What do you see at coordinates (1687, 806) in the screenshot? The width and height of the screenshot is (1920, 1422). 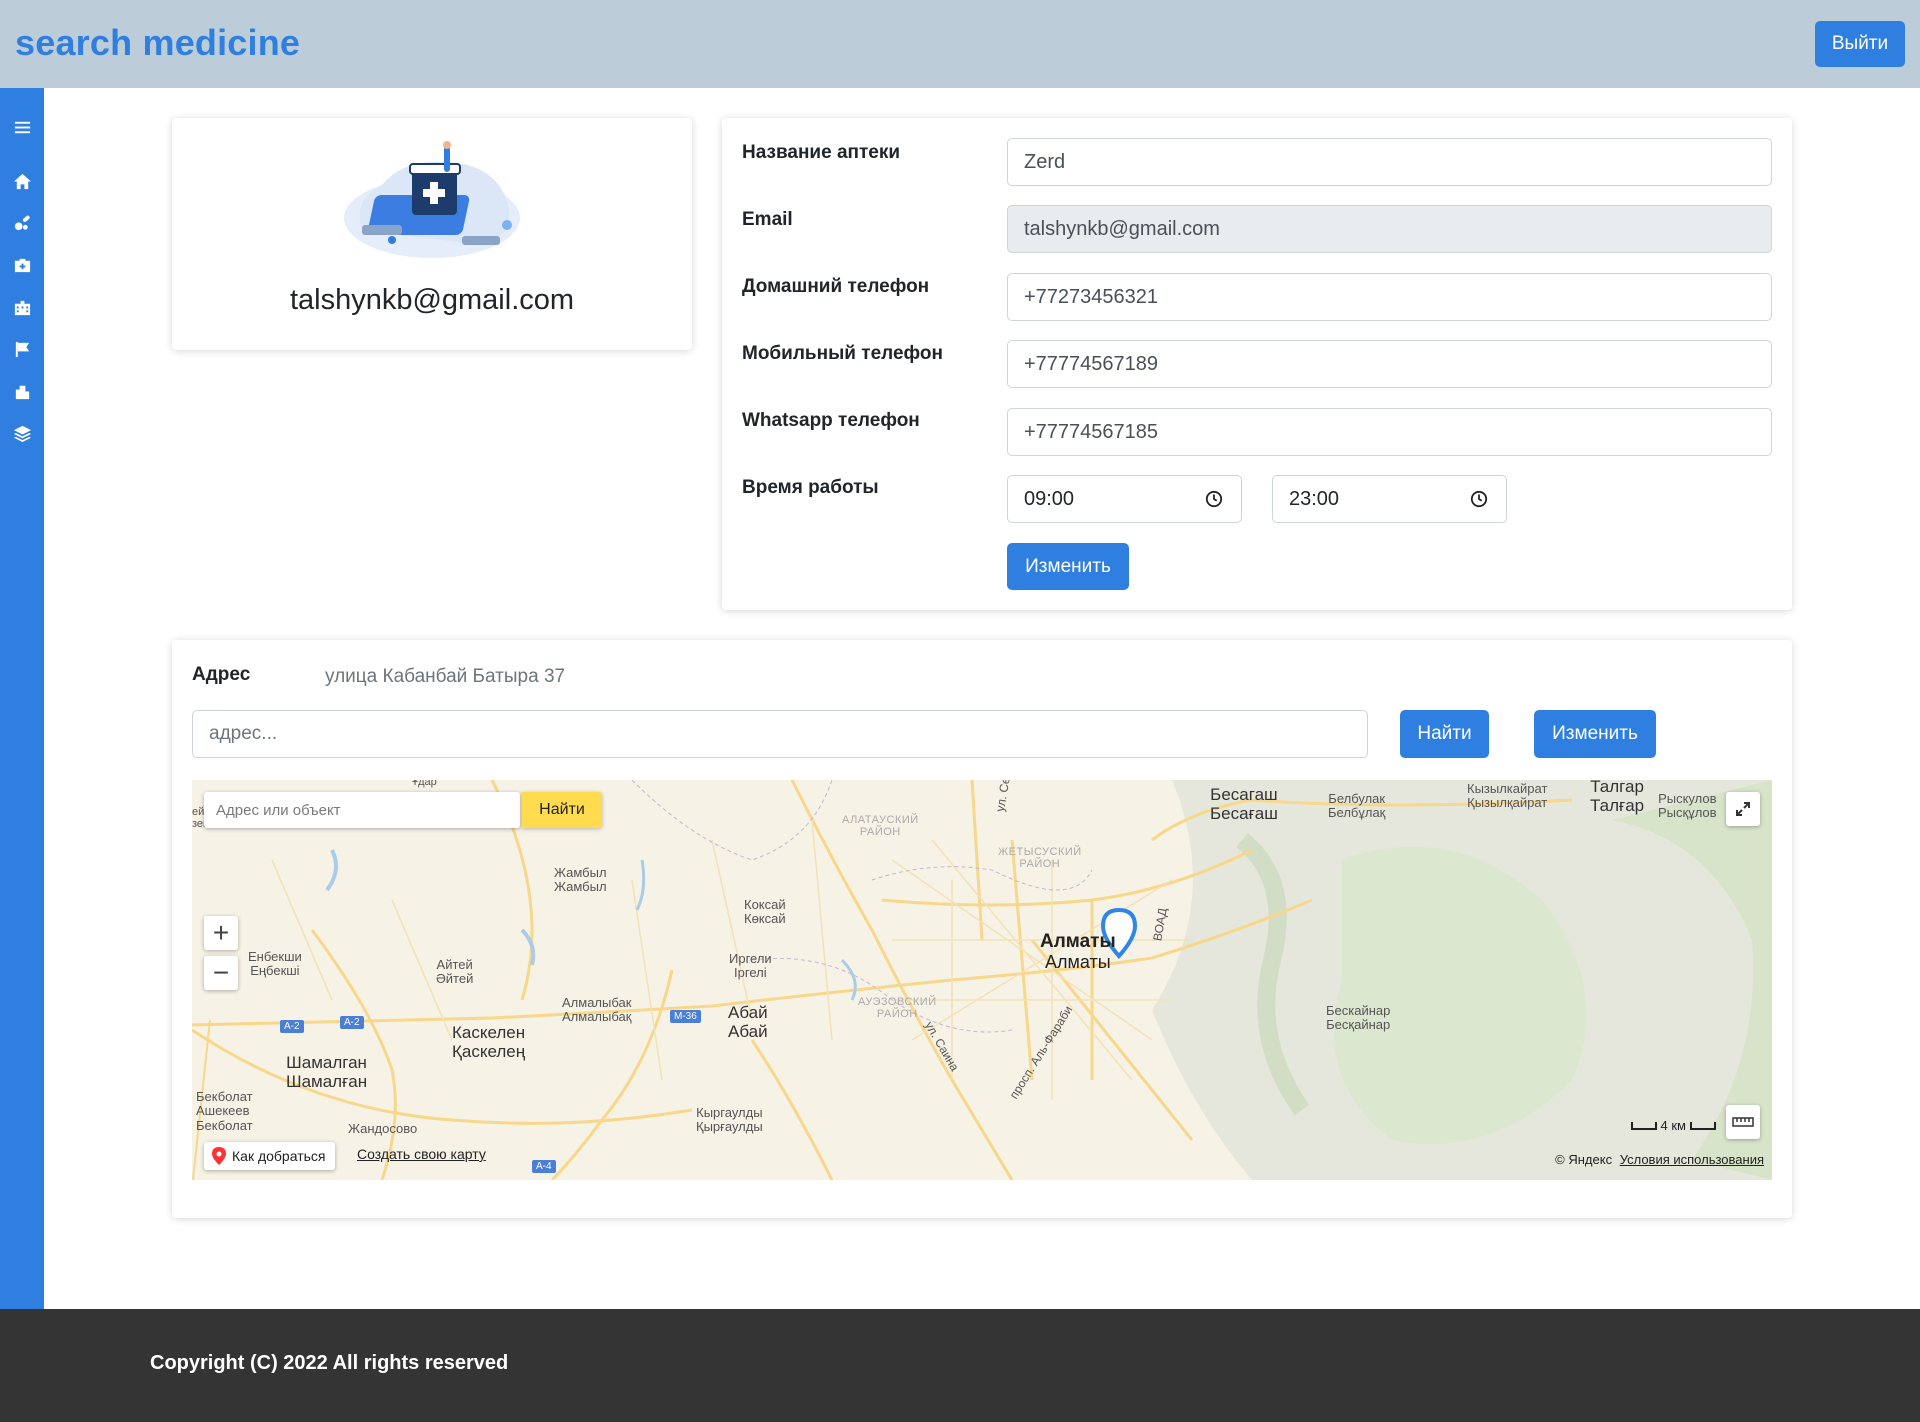 I see `map-label-ryskulov: Рыскулов Рысқұлов` at bounding box center [1687, 806].